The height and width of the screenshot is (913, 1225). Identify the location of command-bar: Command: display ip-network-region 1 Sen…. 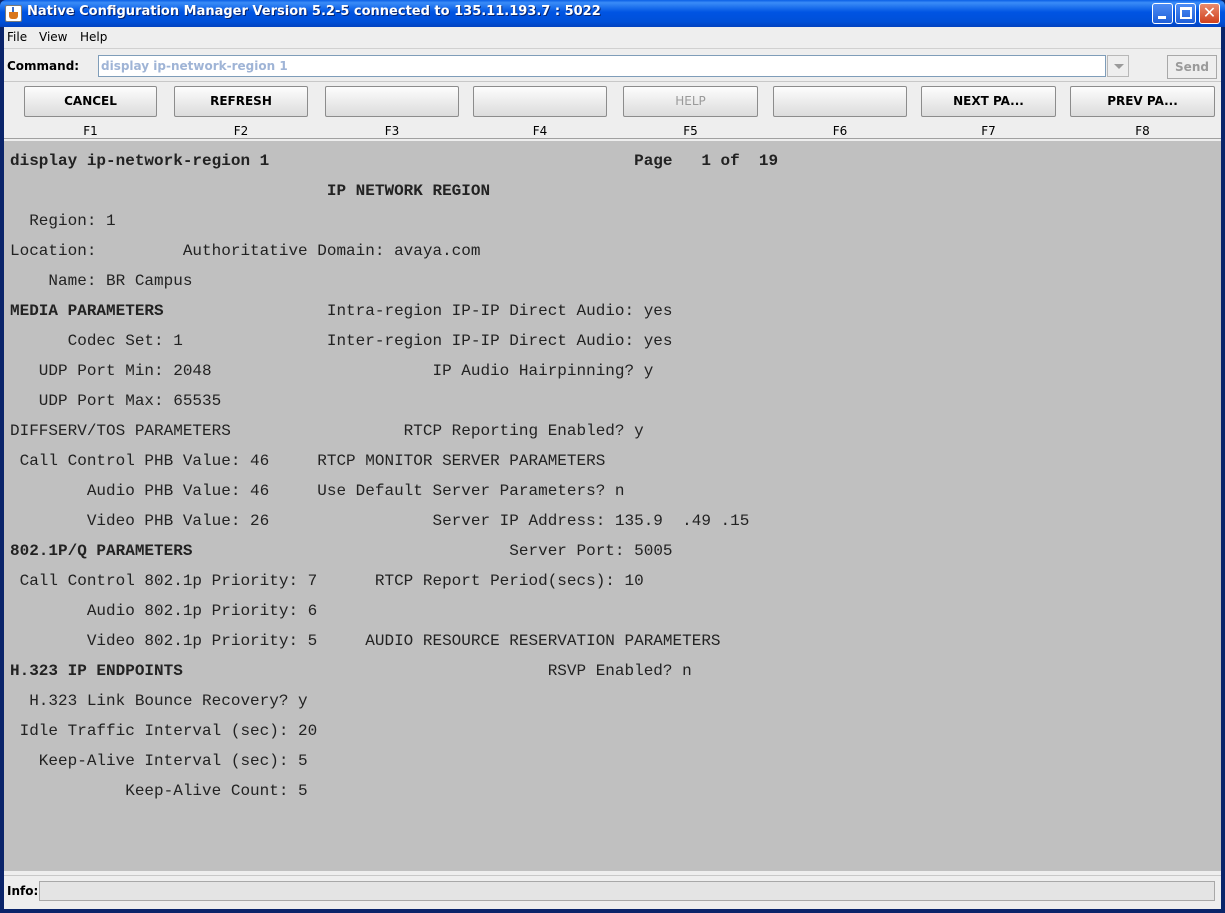
(612, 66).